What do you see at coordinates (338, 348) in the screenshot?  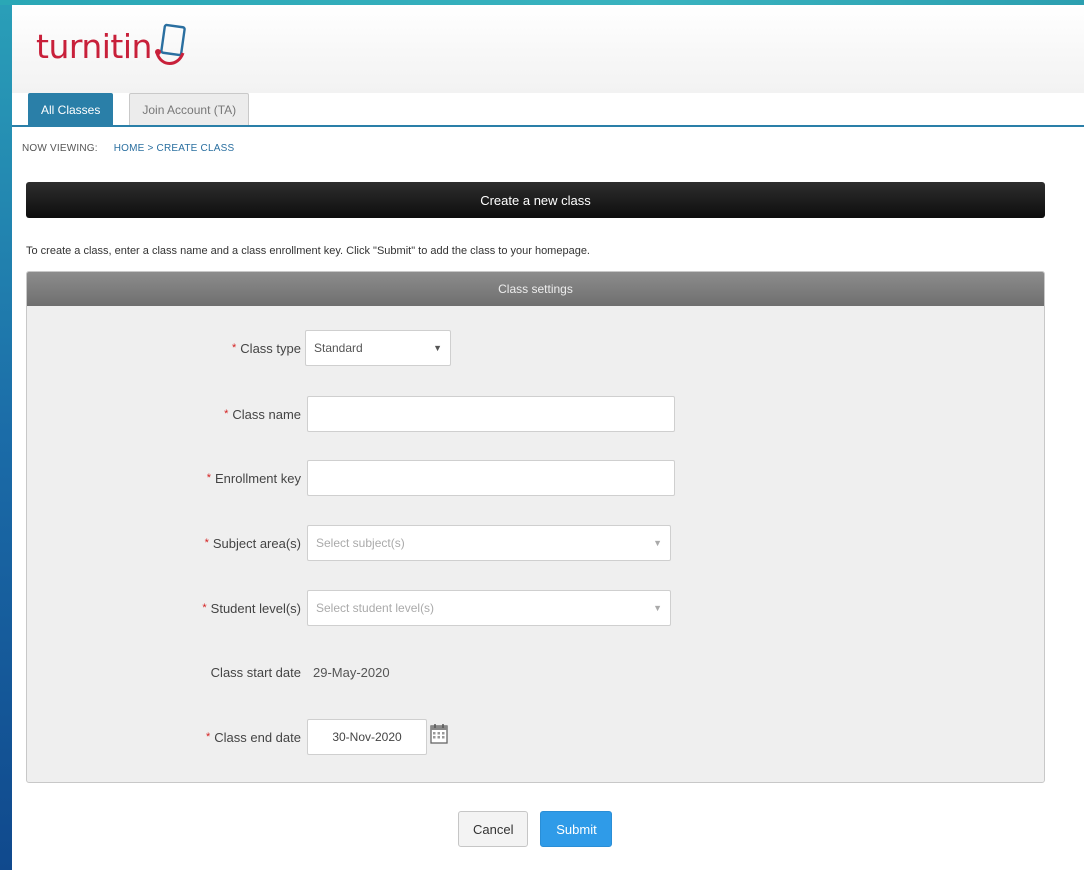 I see `class-type-value: Standard` at bounding box center [338, 348].